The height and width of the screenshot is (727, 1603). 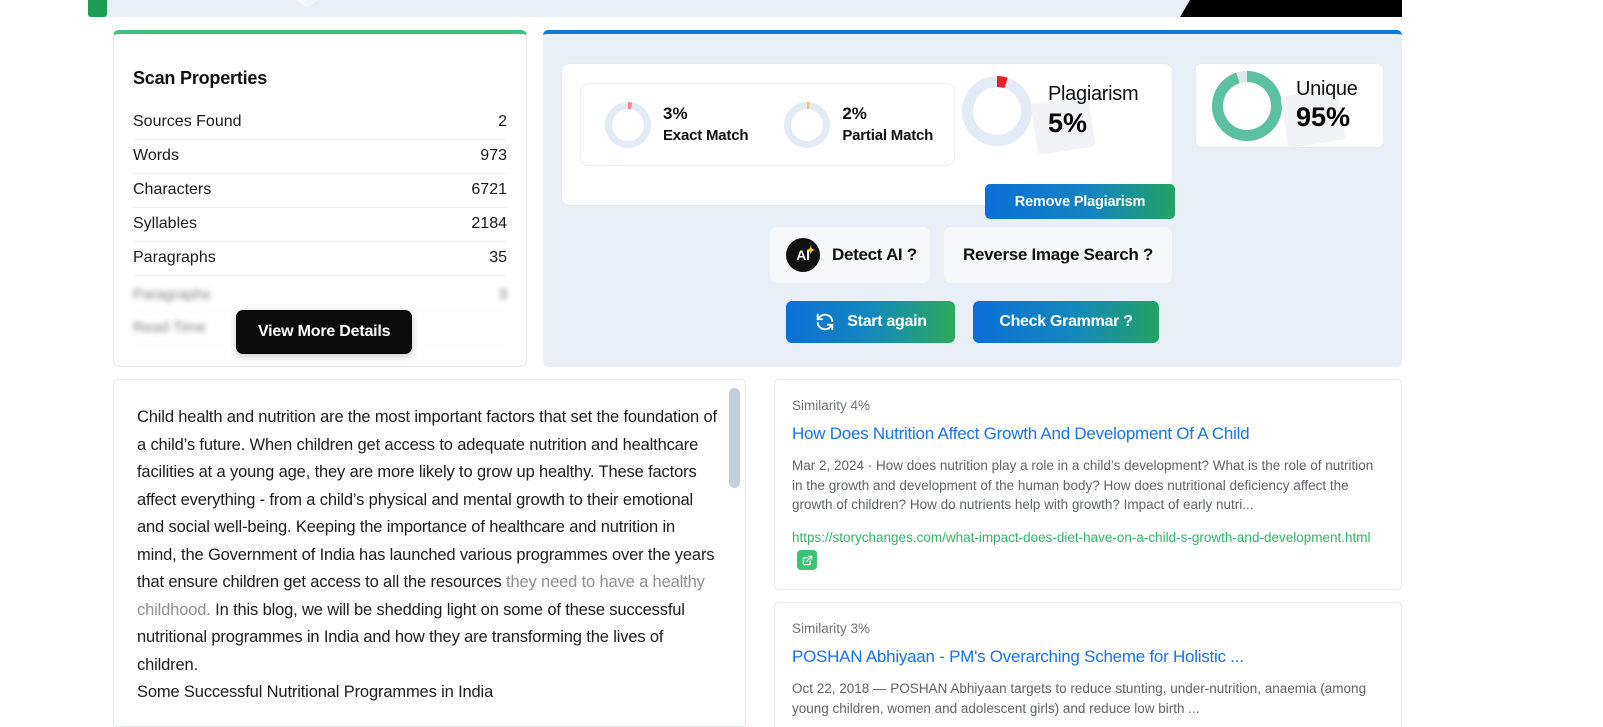 I want to click on scan-value: 2, so click(x=502, y=121).